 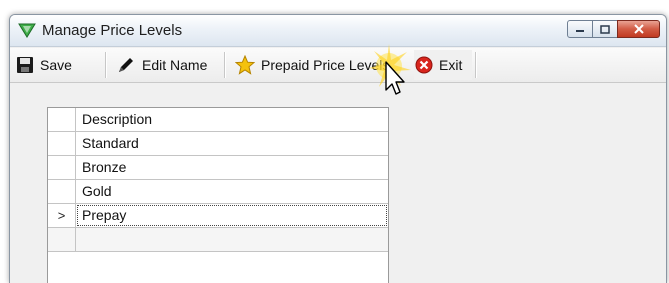 I want to click on description-cell: Bronze, so click(x=232, y=167).